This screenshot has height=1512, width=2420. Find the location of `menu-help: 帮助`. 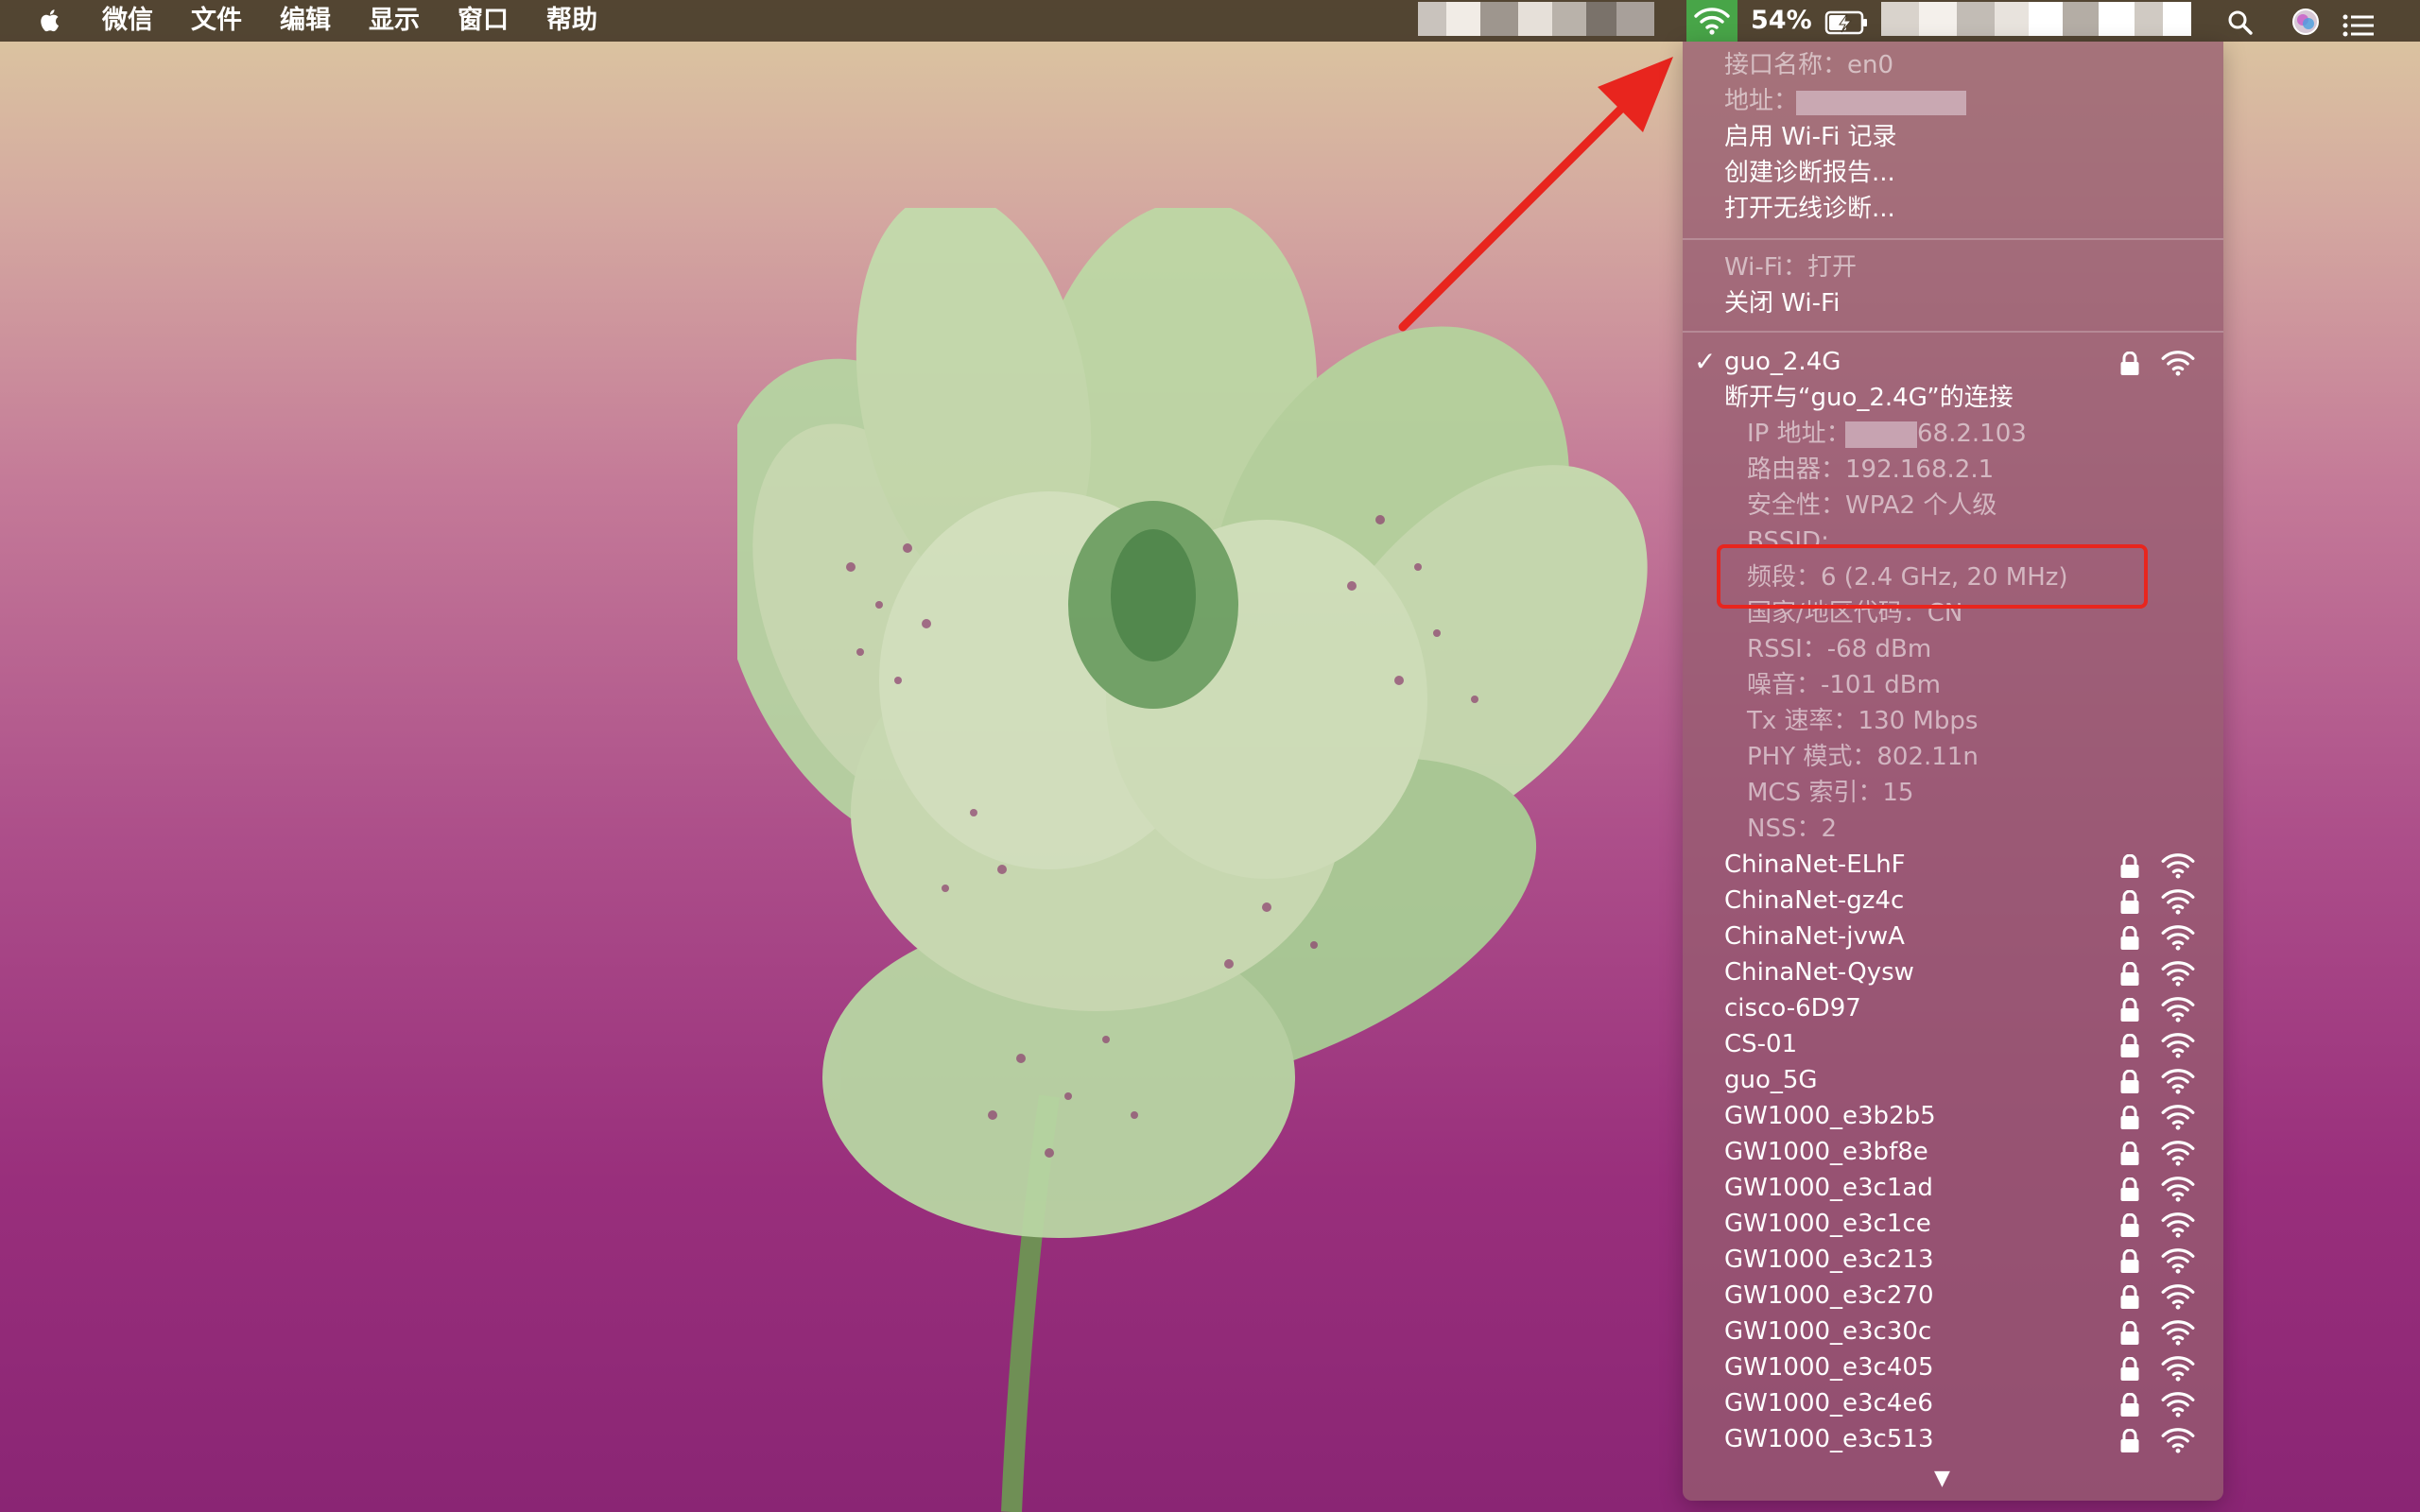

menu-help: 帮助 is located at coordinates (571, 21).